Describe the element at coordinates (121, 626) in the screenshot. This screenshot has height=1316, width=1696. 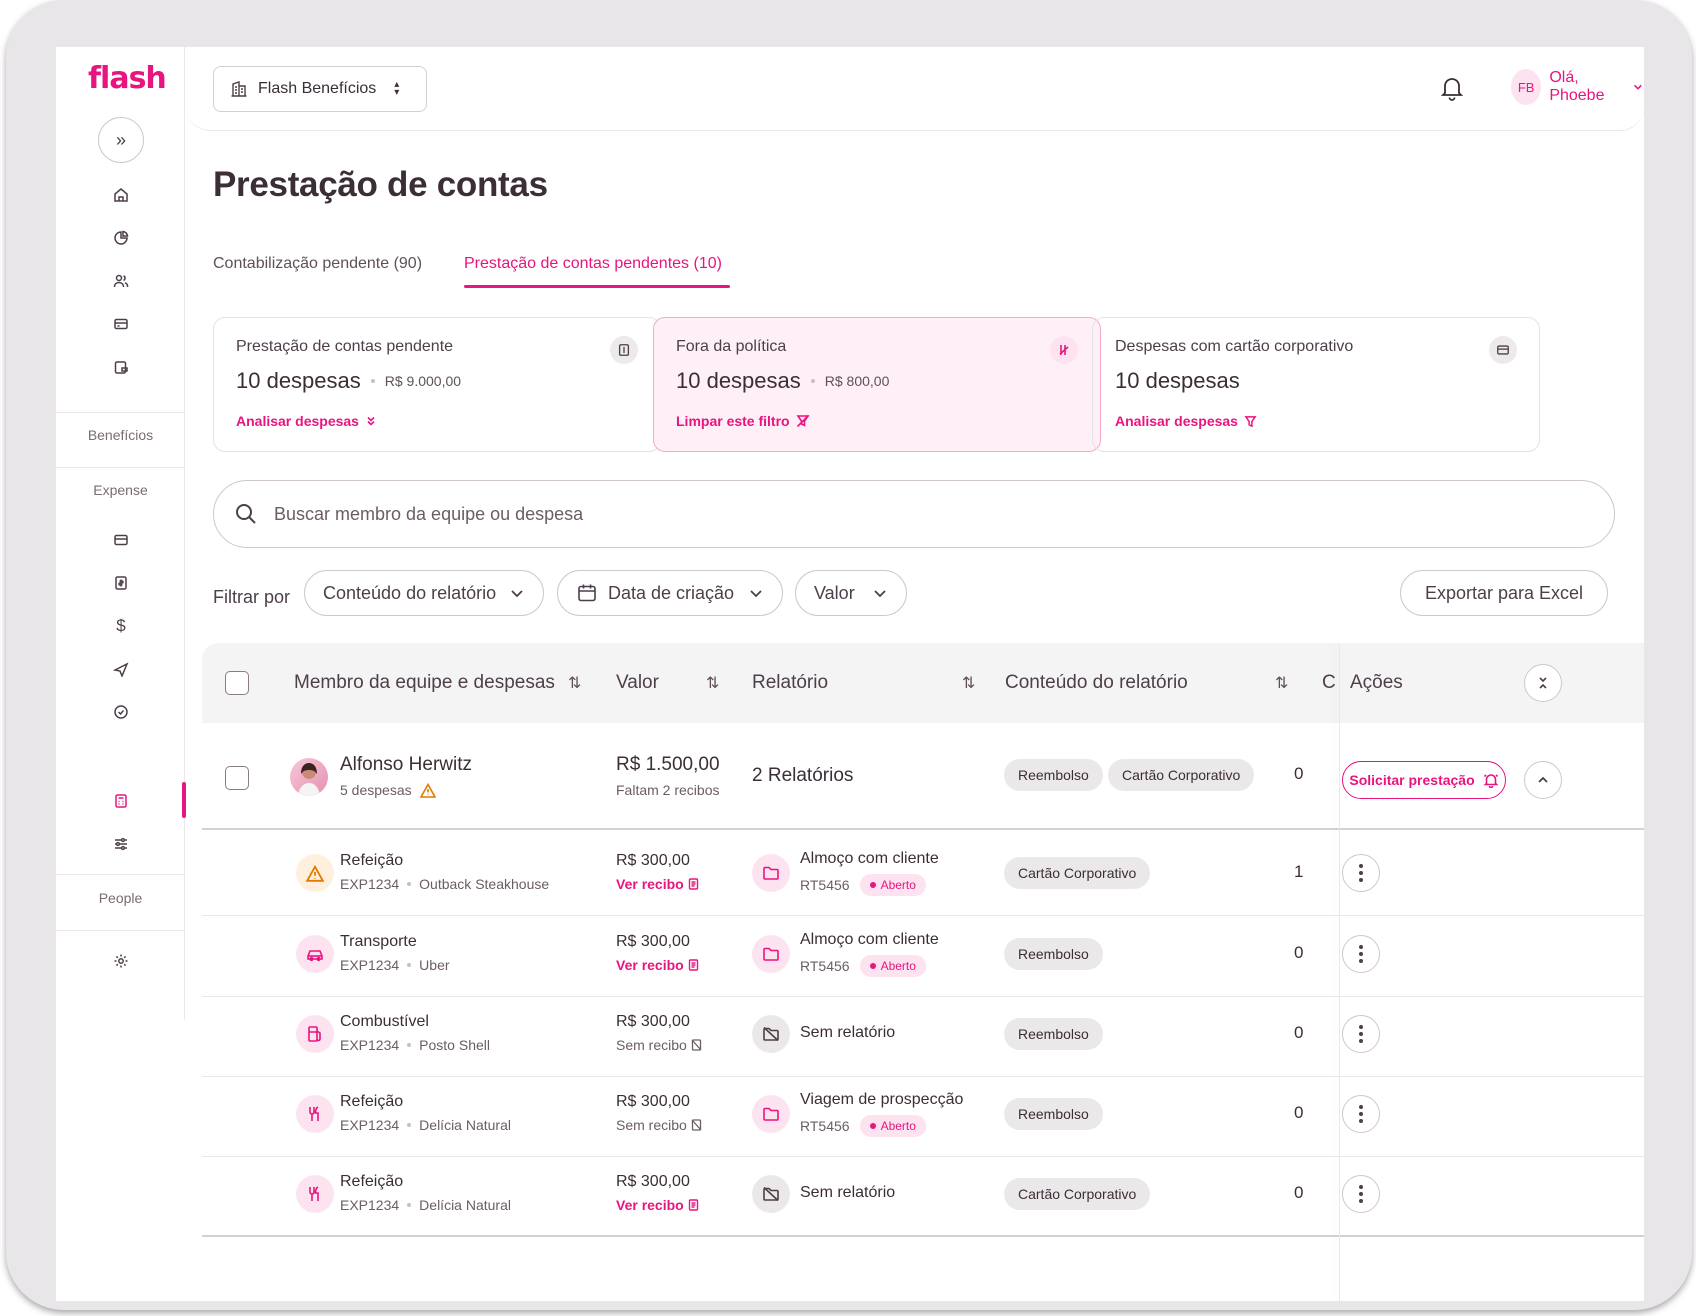
I see `dollar-icon: $` at that location.